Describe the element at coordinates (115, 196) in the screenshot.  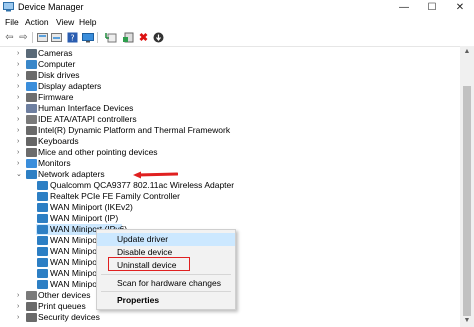
I see `tree-label: Realtek PCIe FE Family Controller` at that location.